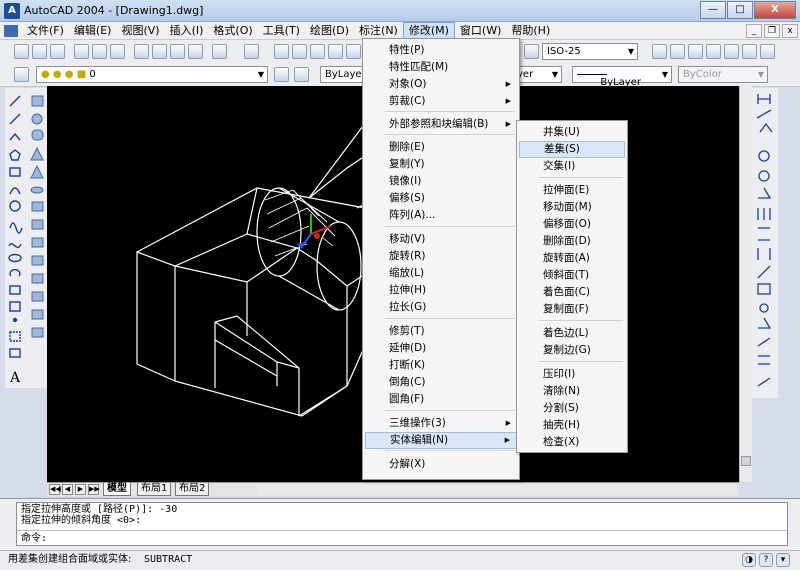  What do you see at coordinates (572, 241) in the screenshot?
I see `solid-edit-item: 删除面(D)` at bounding box center [572, 241].